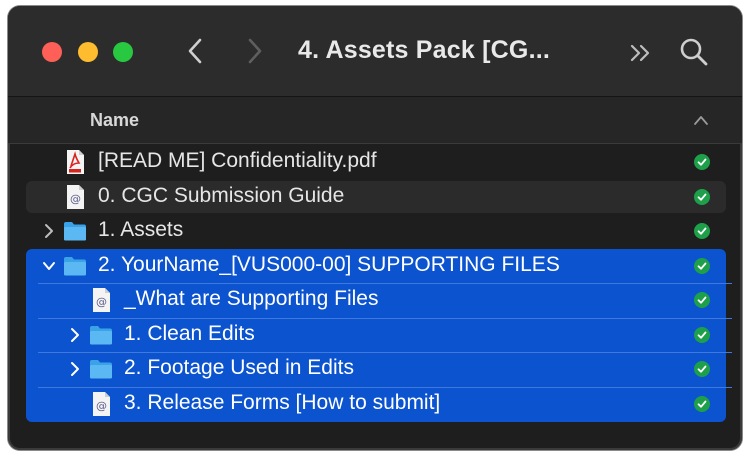 The image size is (750, 456). Describe the element at coordinates (376, 369) in the screenshot. I see `file-row: 2. Footage Used in Edits` at that location.